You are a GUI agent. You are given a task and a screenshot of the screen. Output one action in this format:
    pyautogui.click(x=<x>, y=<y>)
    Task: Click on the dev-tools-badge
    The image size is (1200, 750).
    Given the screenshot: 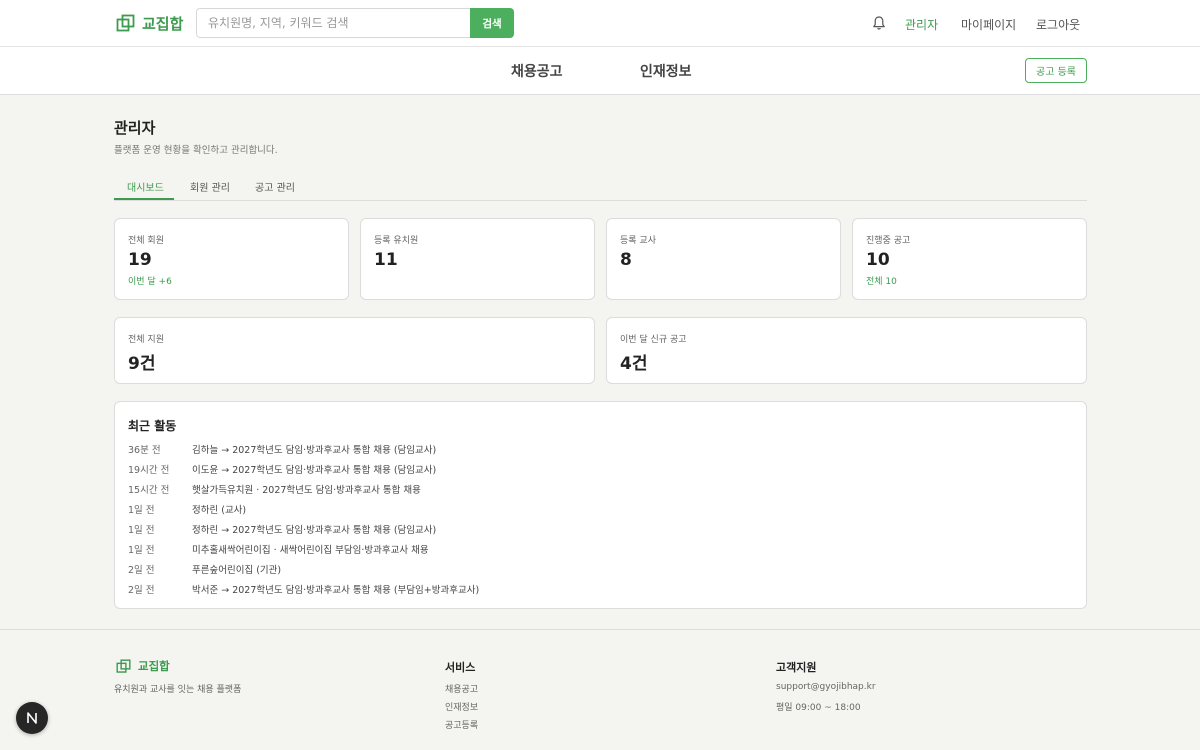 What is the action you would take?
    pyautogui.click(x=32, y=718)
    